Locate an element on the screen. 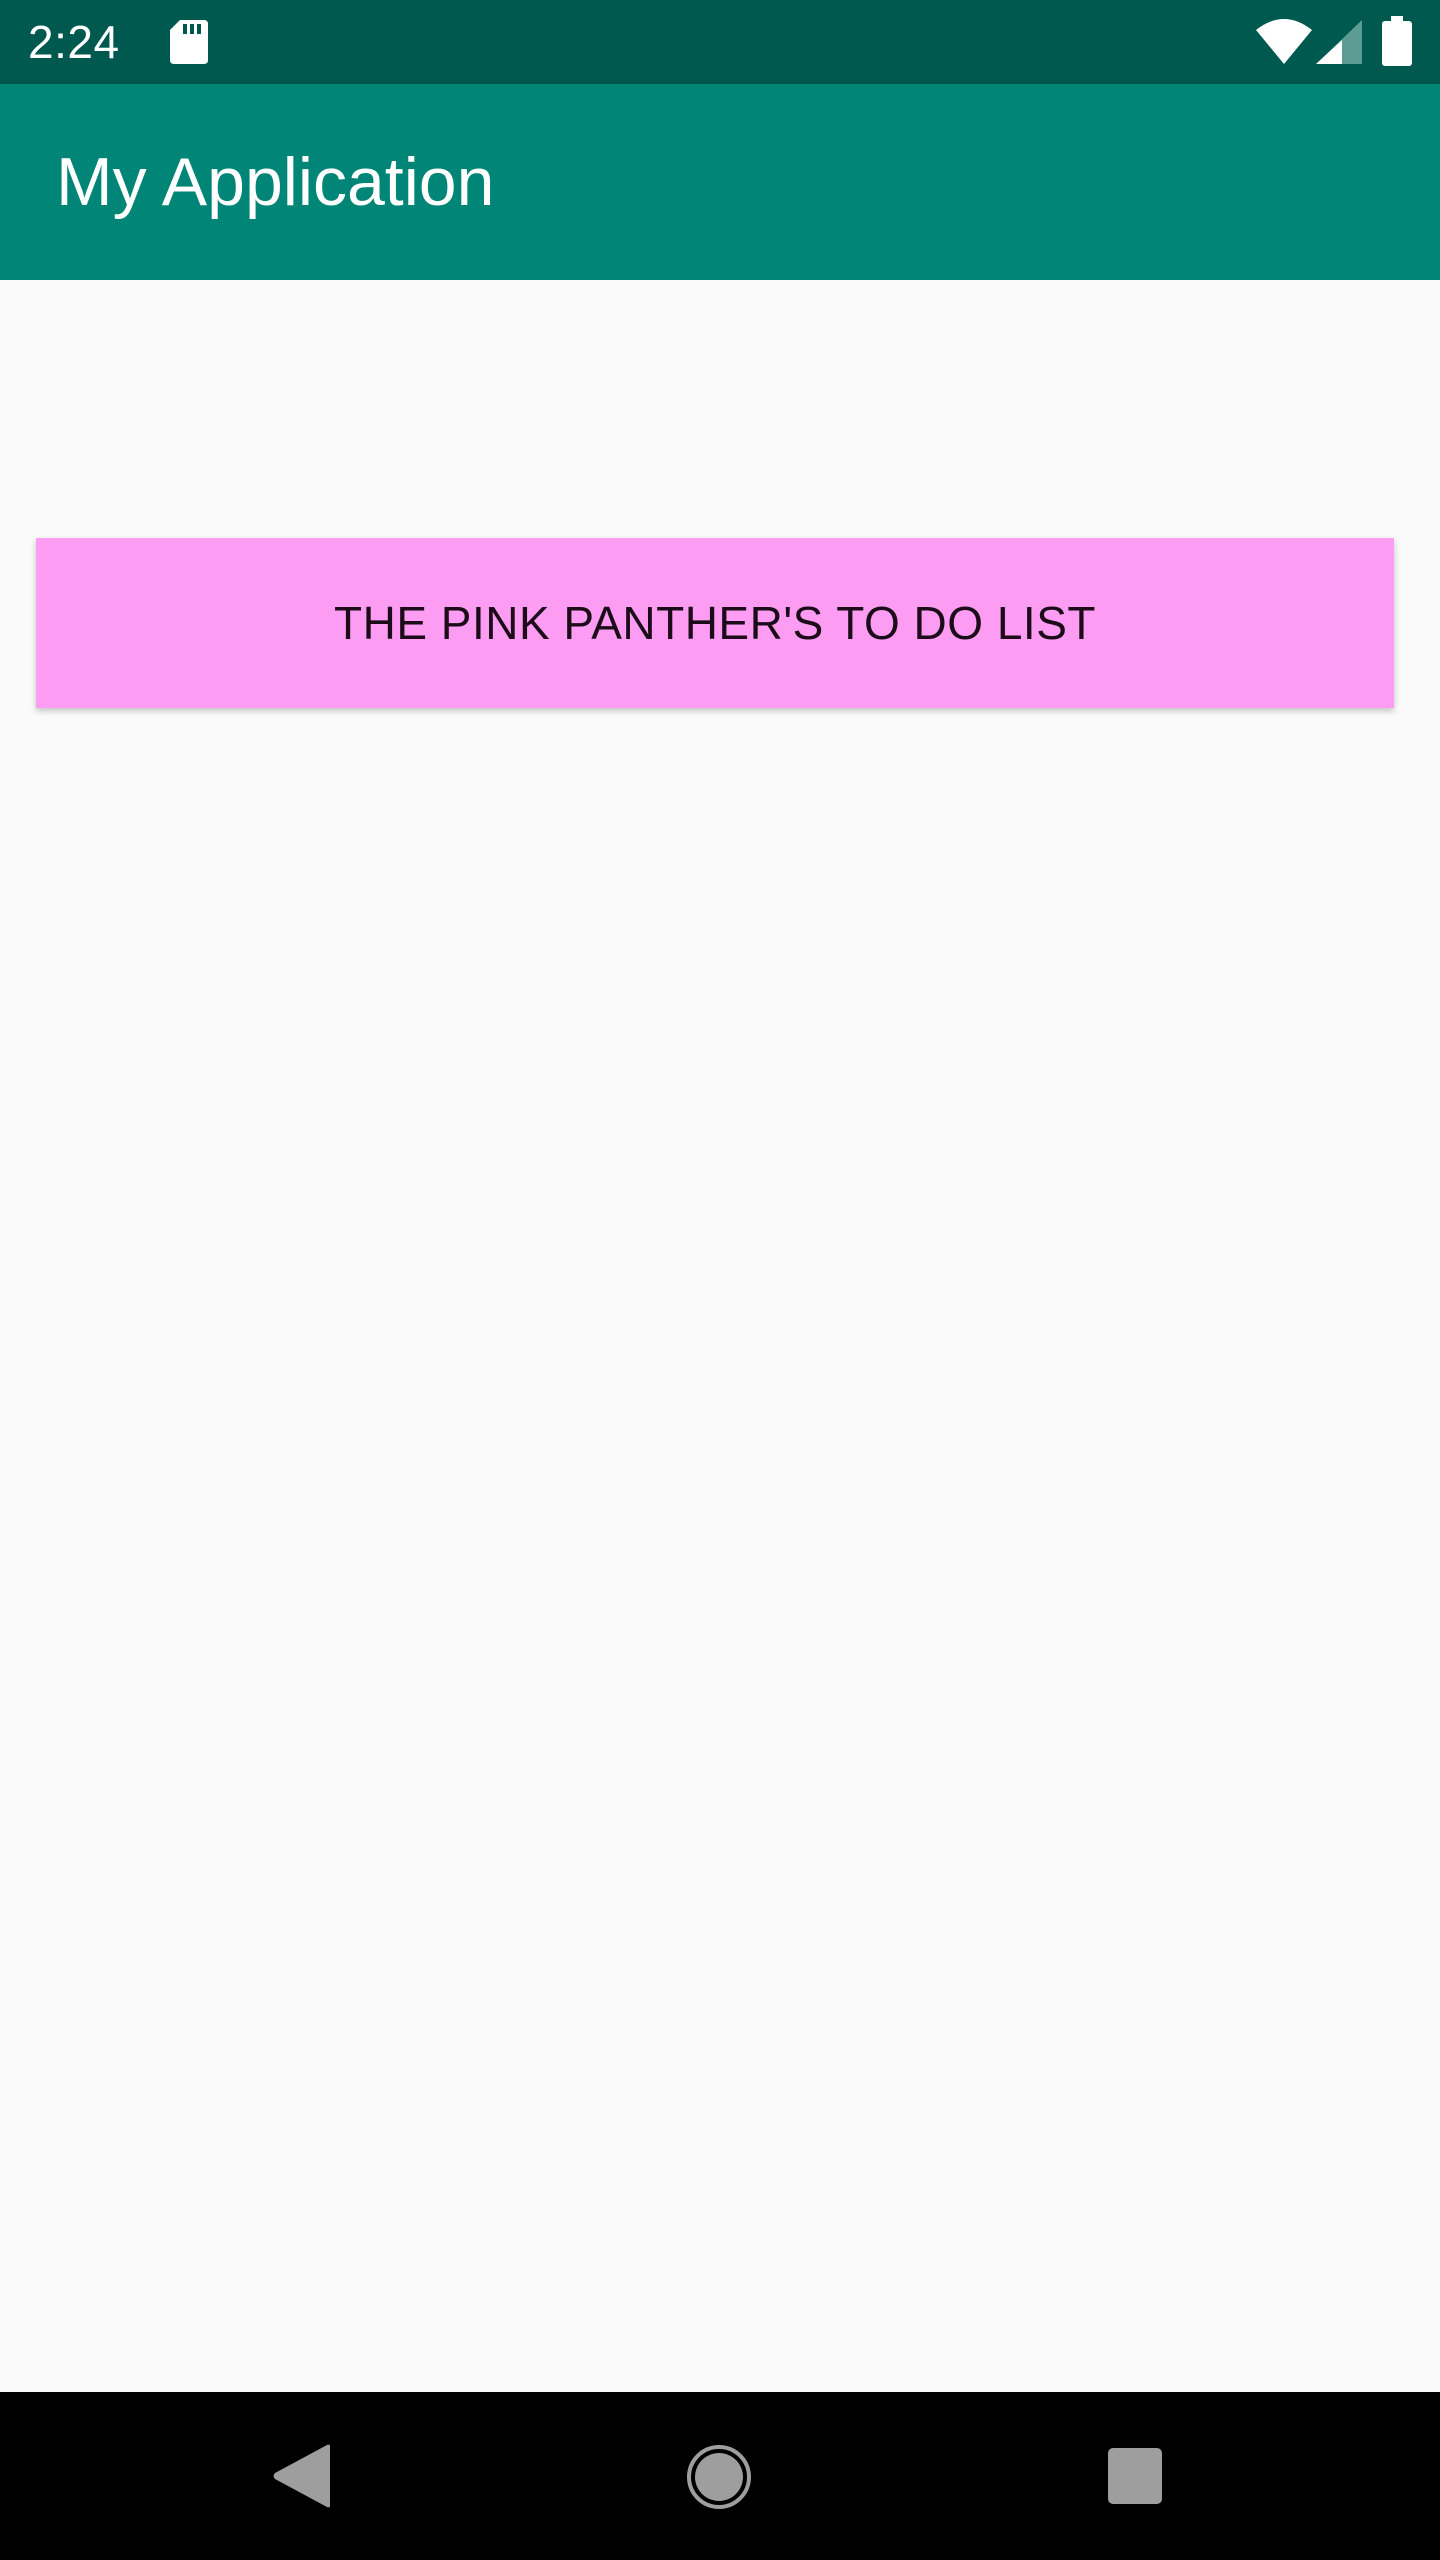 The width and height of the screenshot is (1440, 2560). battery-icon is located at coordinates (1397, 41).